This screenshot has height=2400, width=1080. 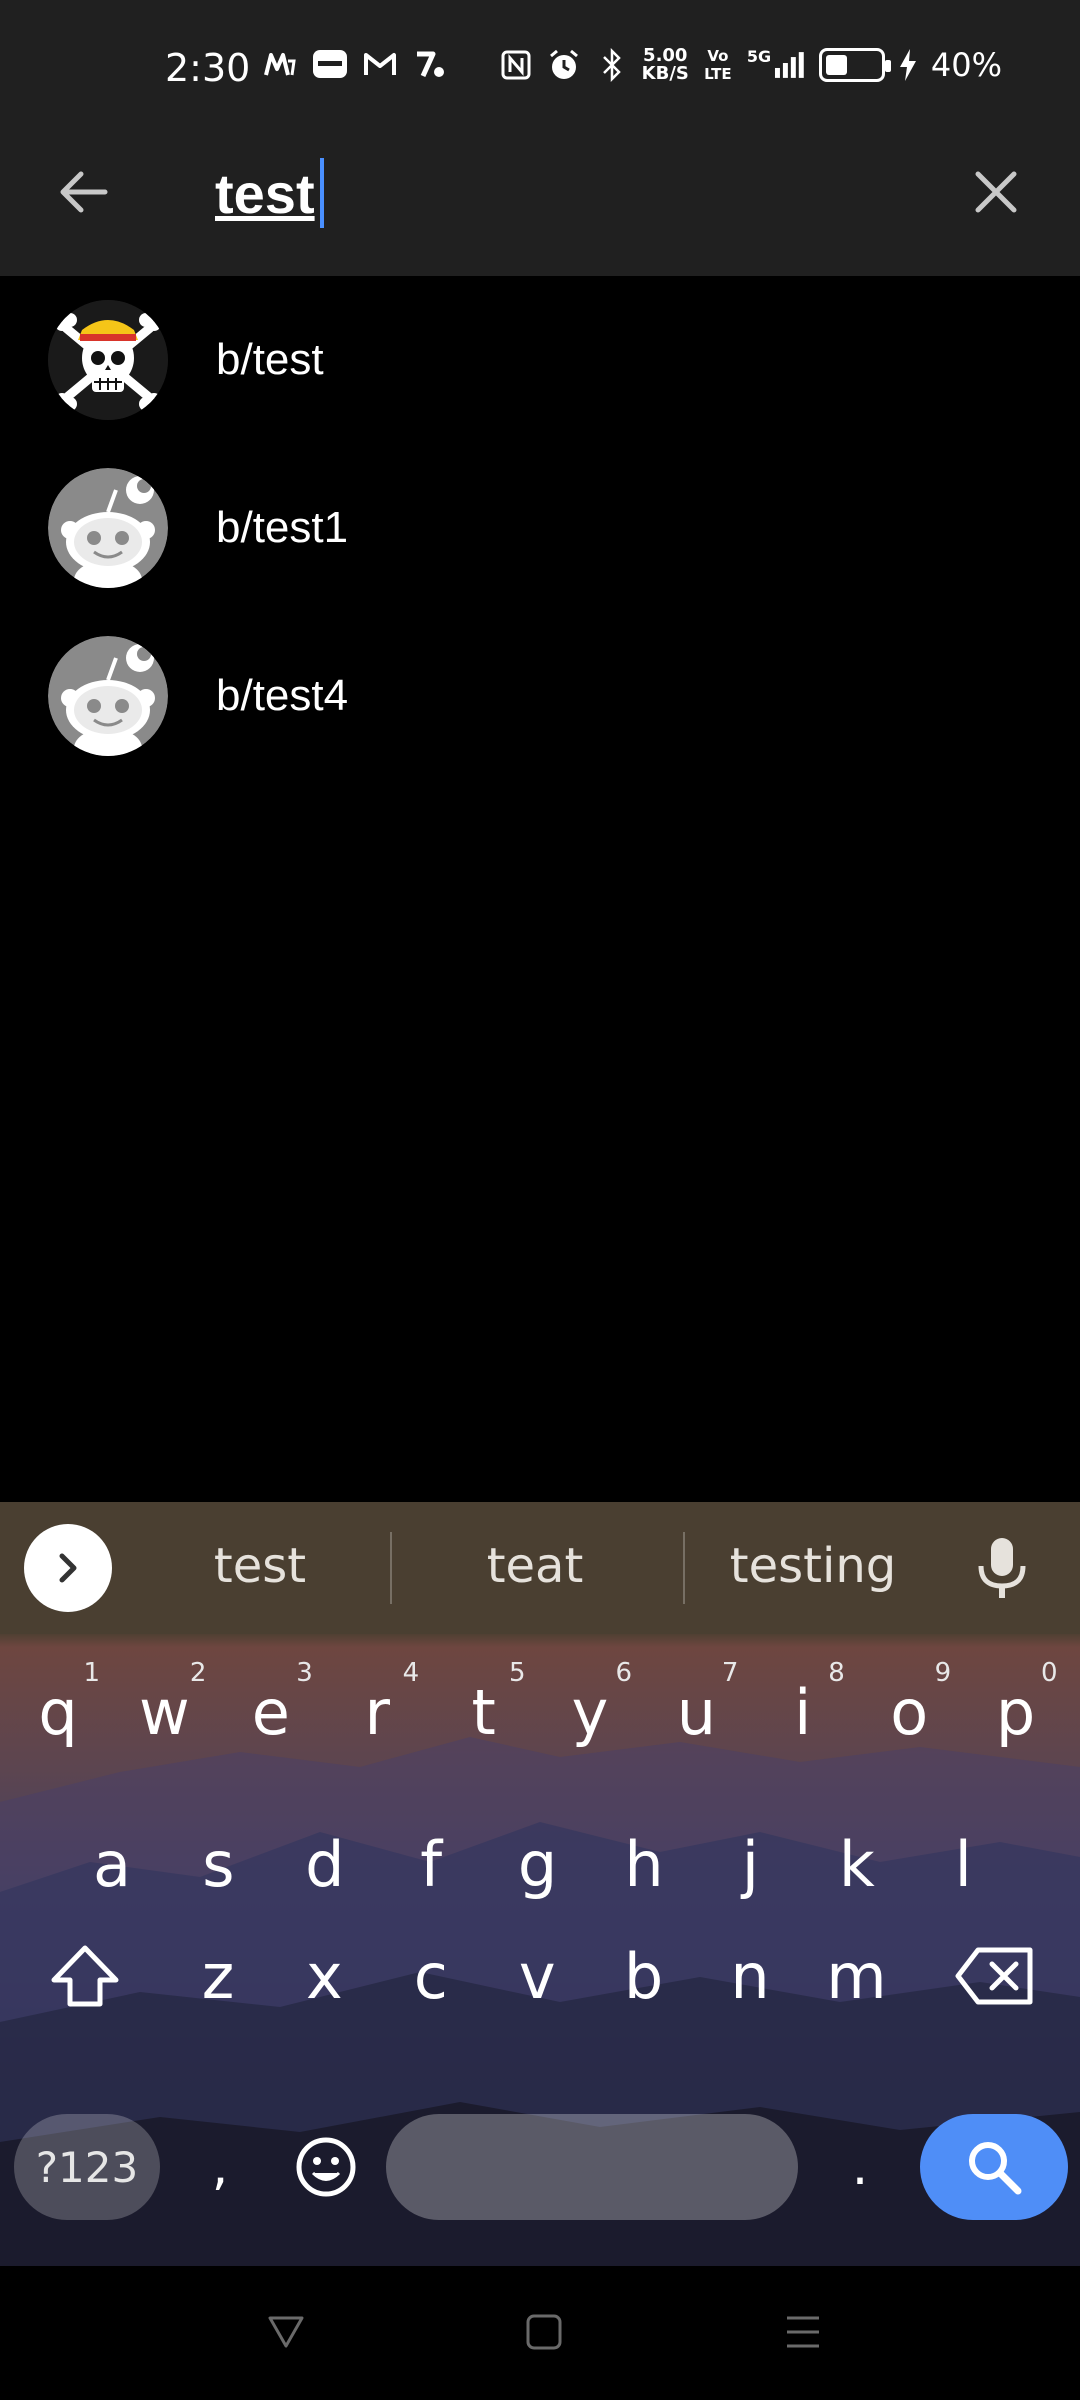 What do you see at coordinates (854, 65) in the screenshot?
I see `battery-icon` at bounding box center [854, 65].